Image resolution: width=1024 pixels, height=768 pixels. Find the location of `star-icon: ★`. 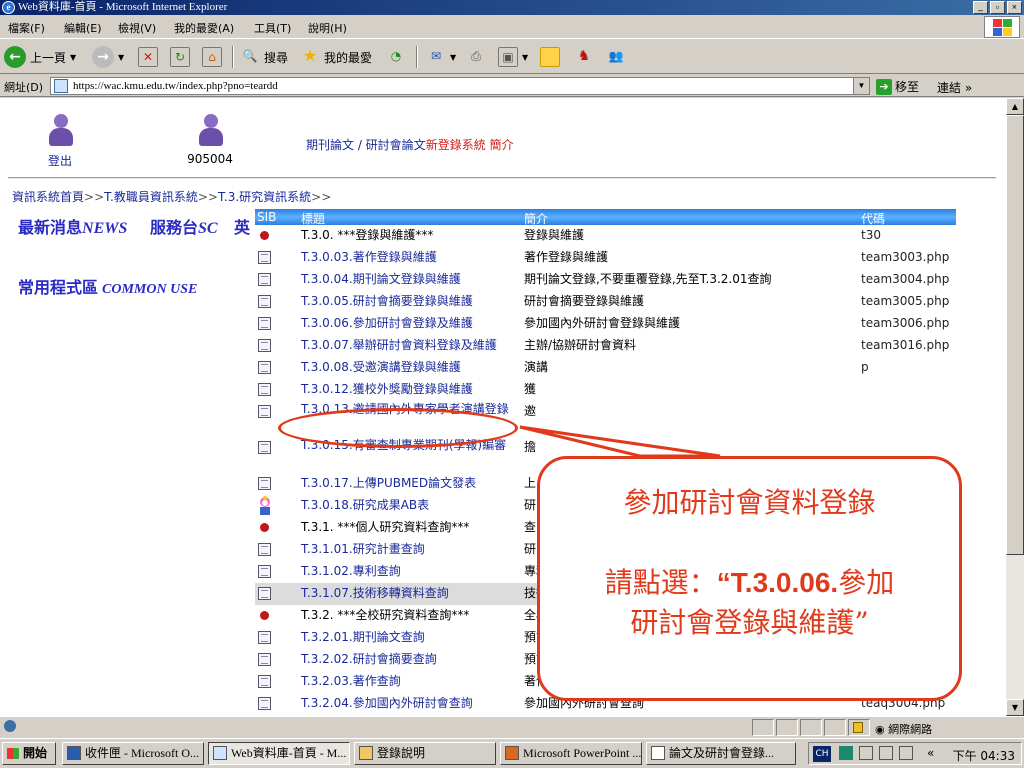

star-icon: ★ is located at coordinates (310, 55).